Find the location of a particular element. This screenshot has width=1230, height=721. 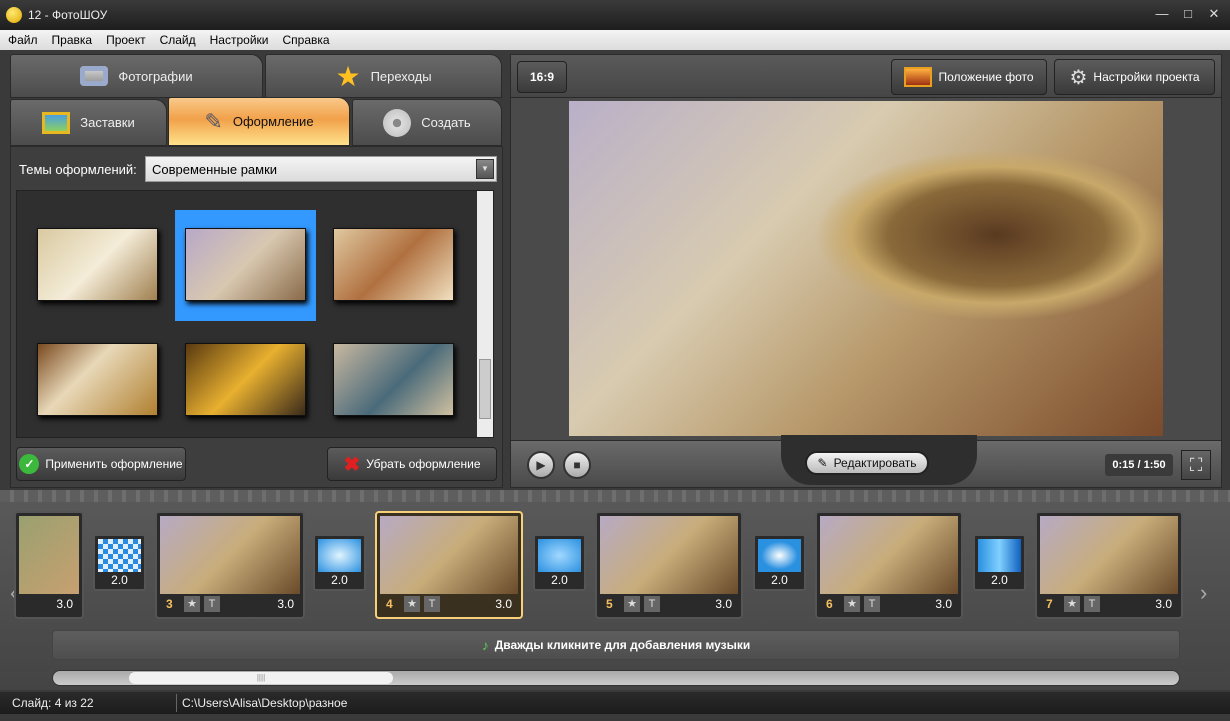

aspect-ratio-button: 16:9 is located at coordinates (542, 77).